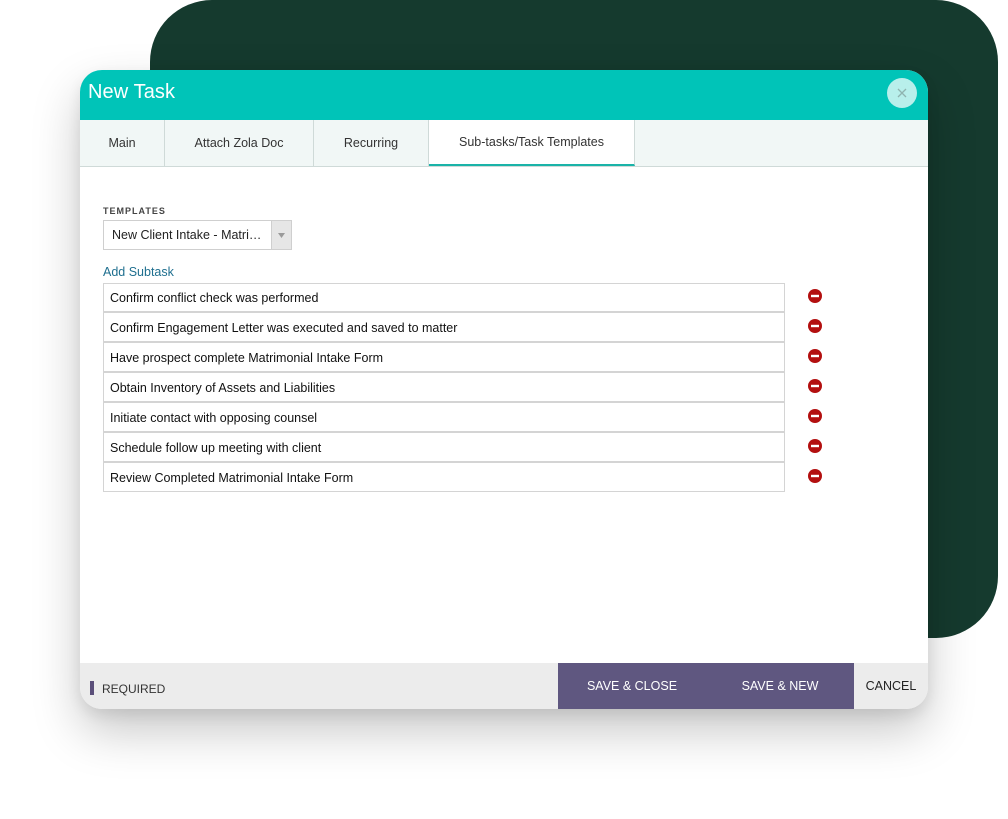 Image resolution: width=1008 pixels, height=819 pixels. I want to click on save-new-label: SAVE & NEW, so click(780, 686).